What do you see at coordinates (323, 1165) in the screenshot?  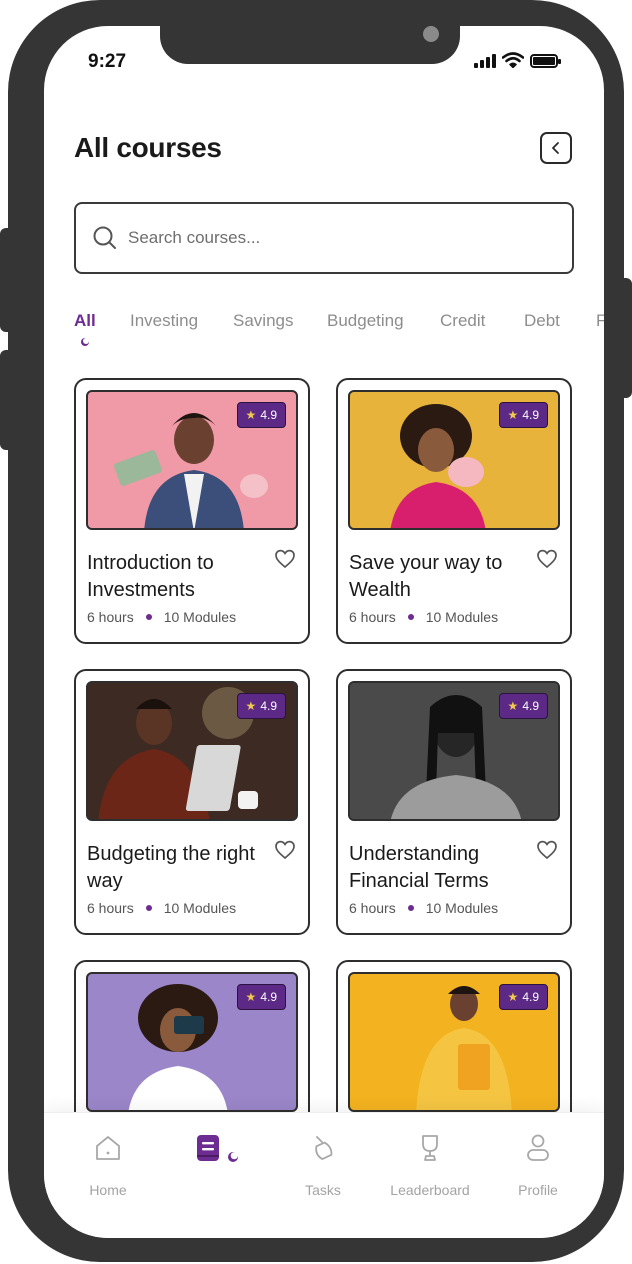 I see `nav-tasks: Tasks` at bounding box center [323, 1165].